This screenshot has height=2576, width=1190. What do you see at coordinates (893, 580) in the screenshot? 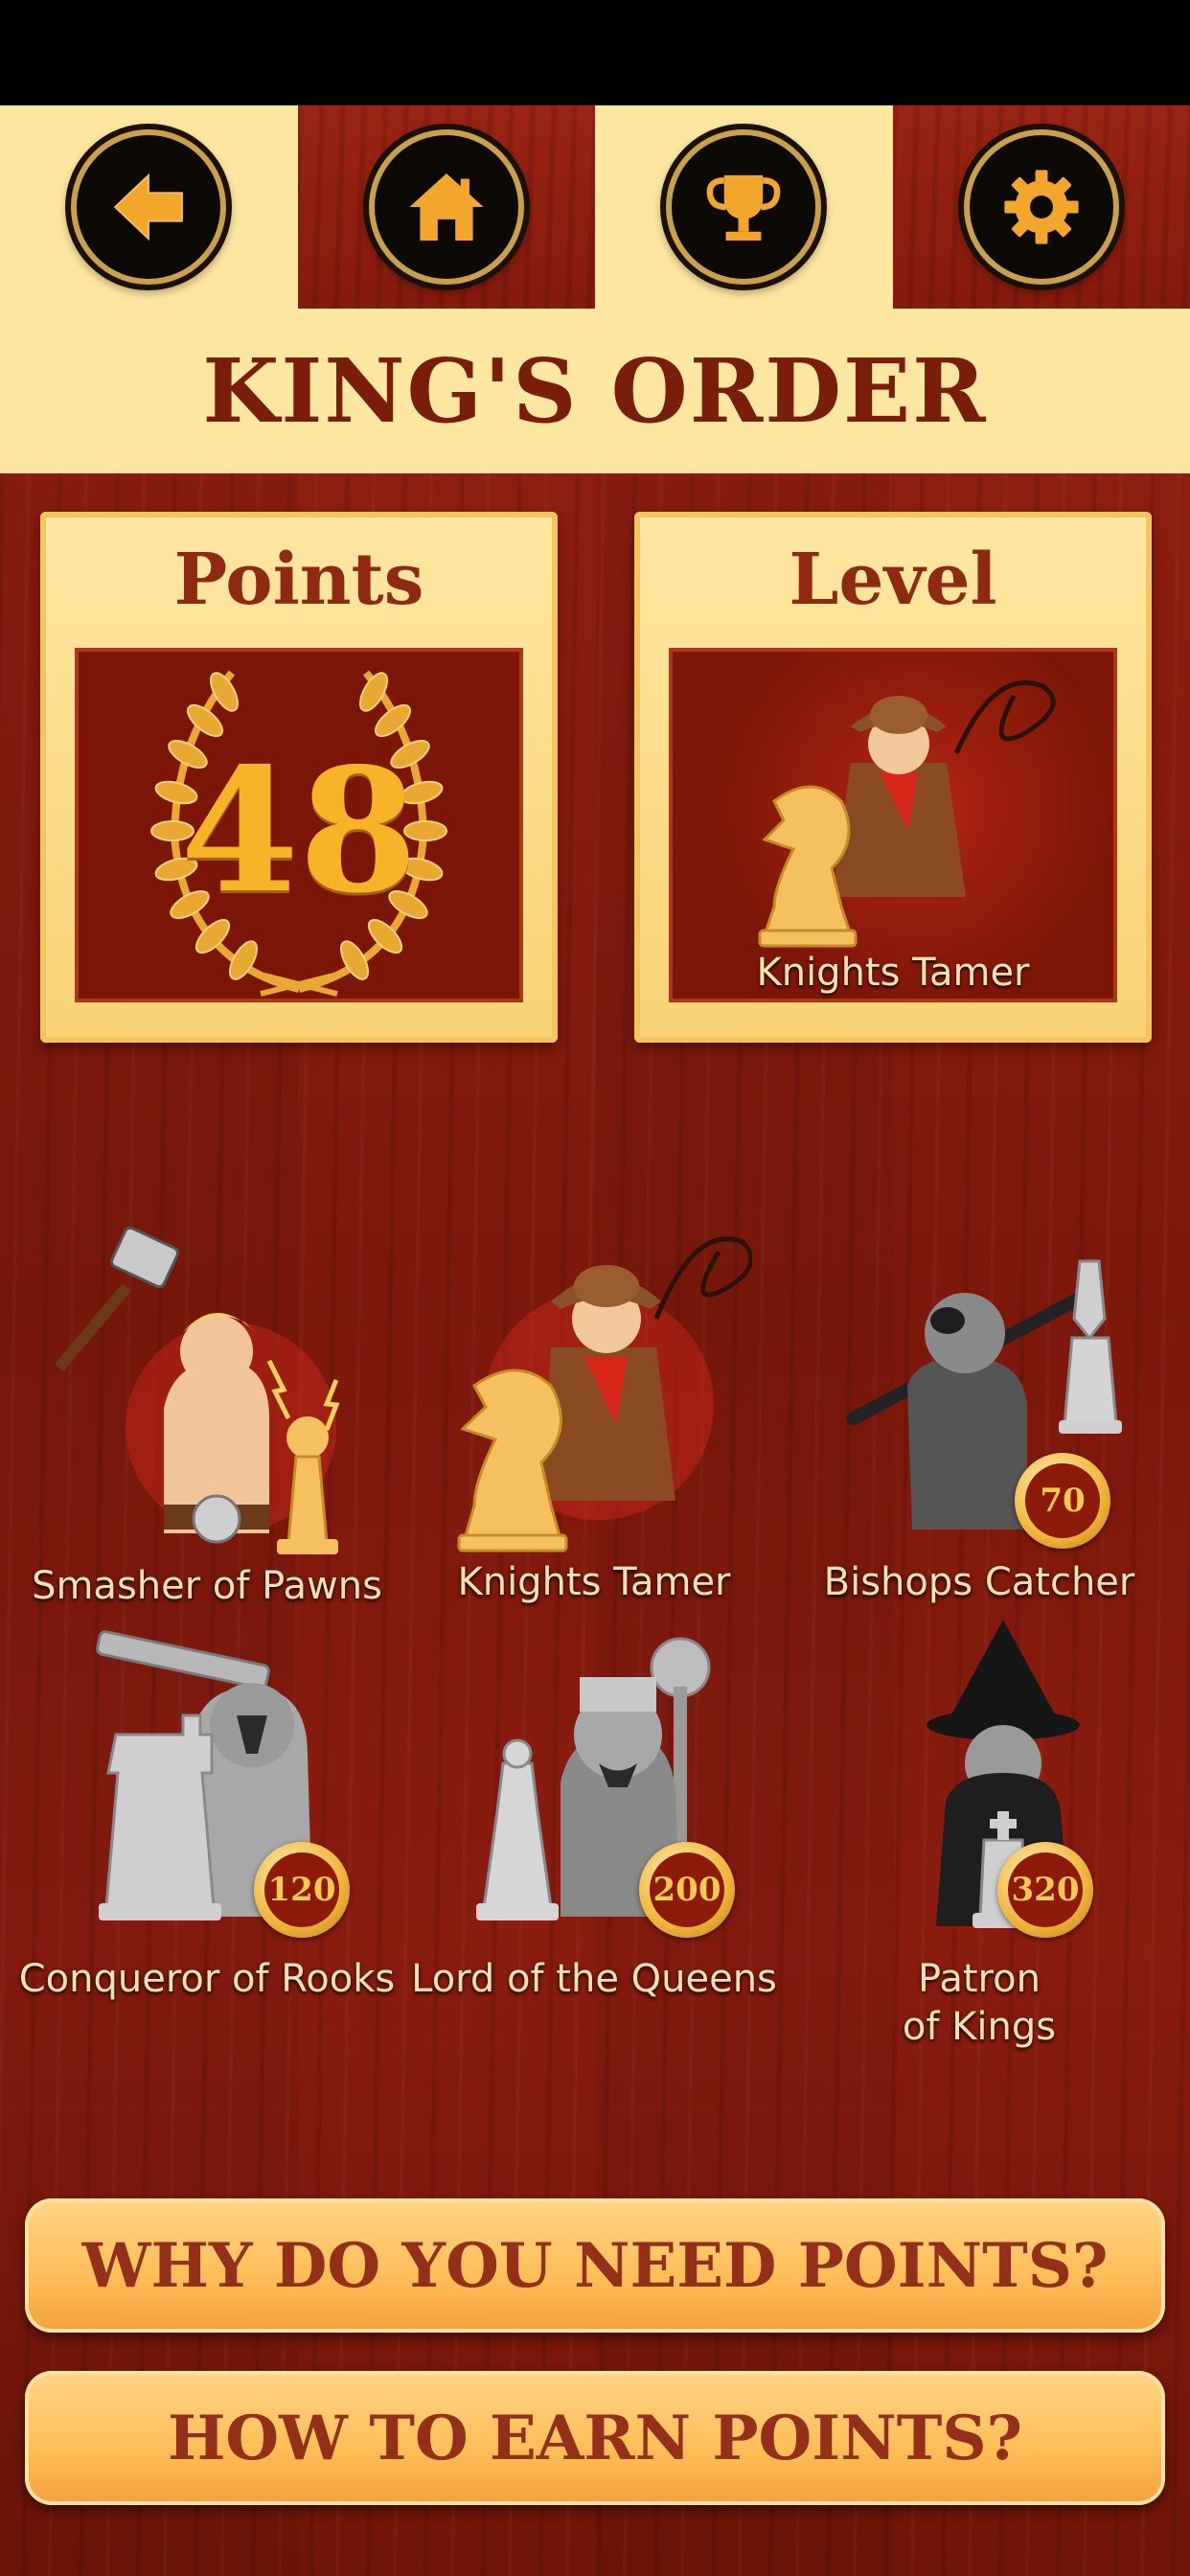
I see `level-title: Level` at bounding box center [893, 580].